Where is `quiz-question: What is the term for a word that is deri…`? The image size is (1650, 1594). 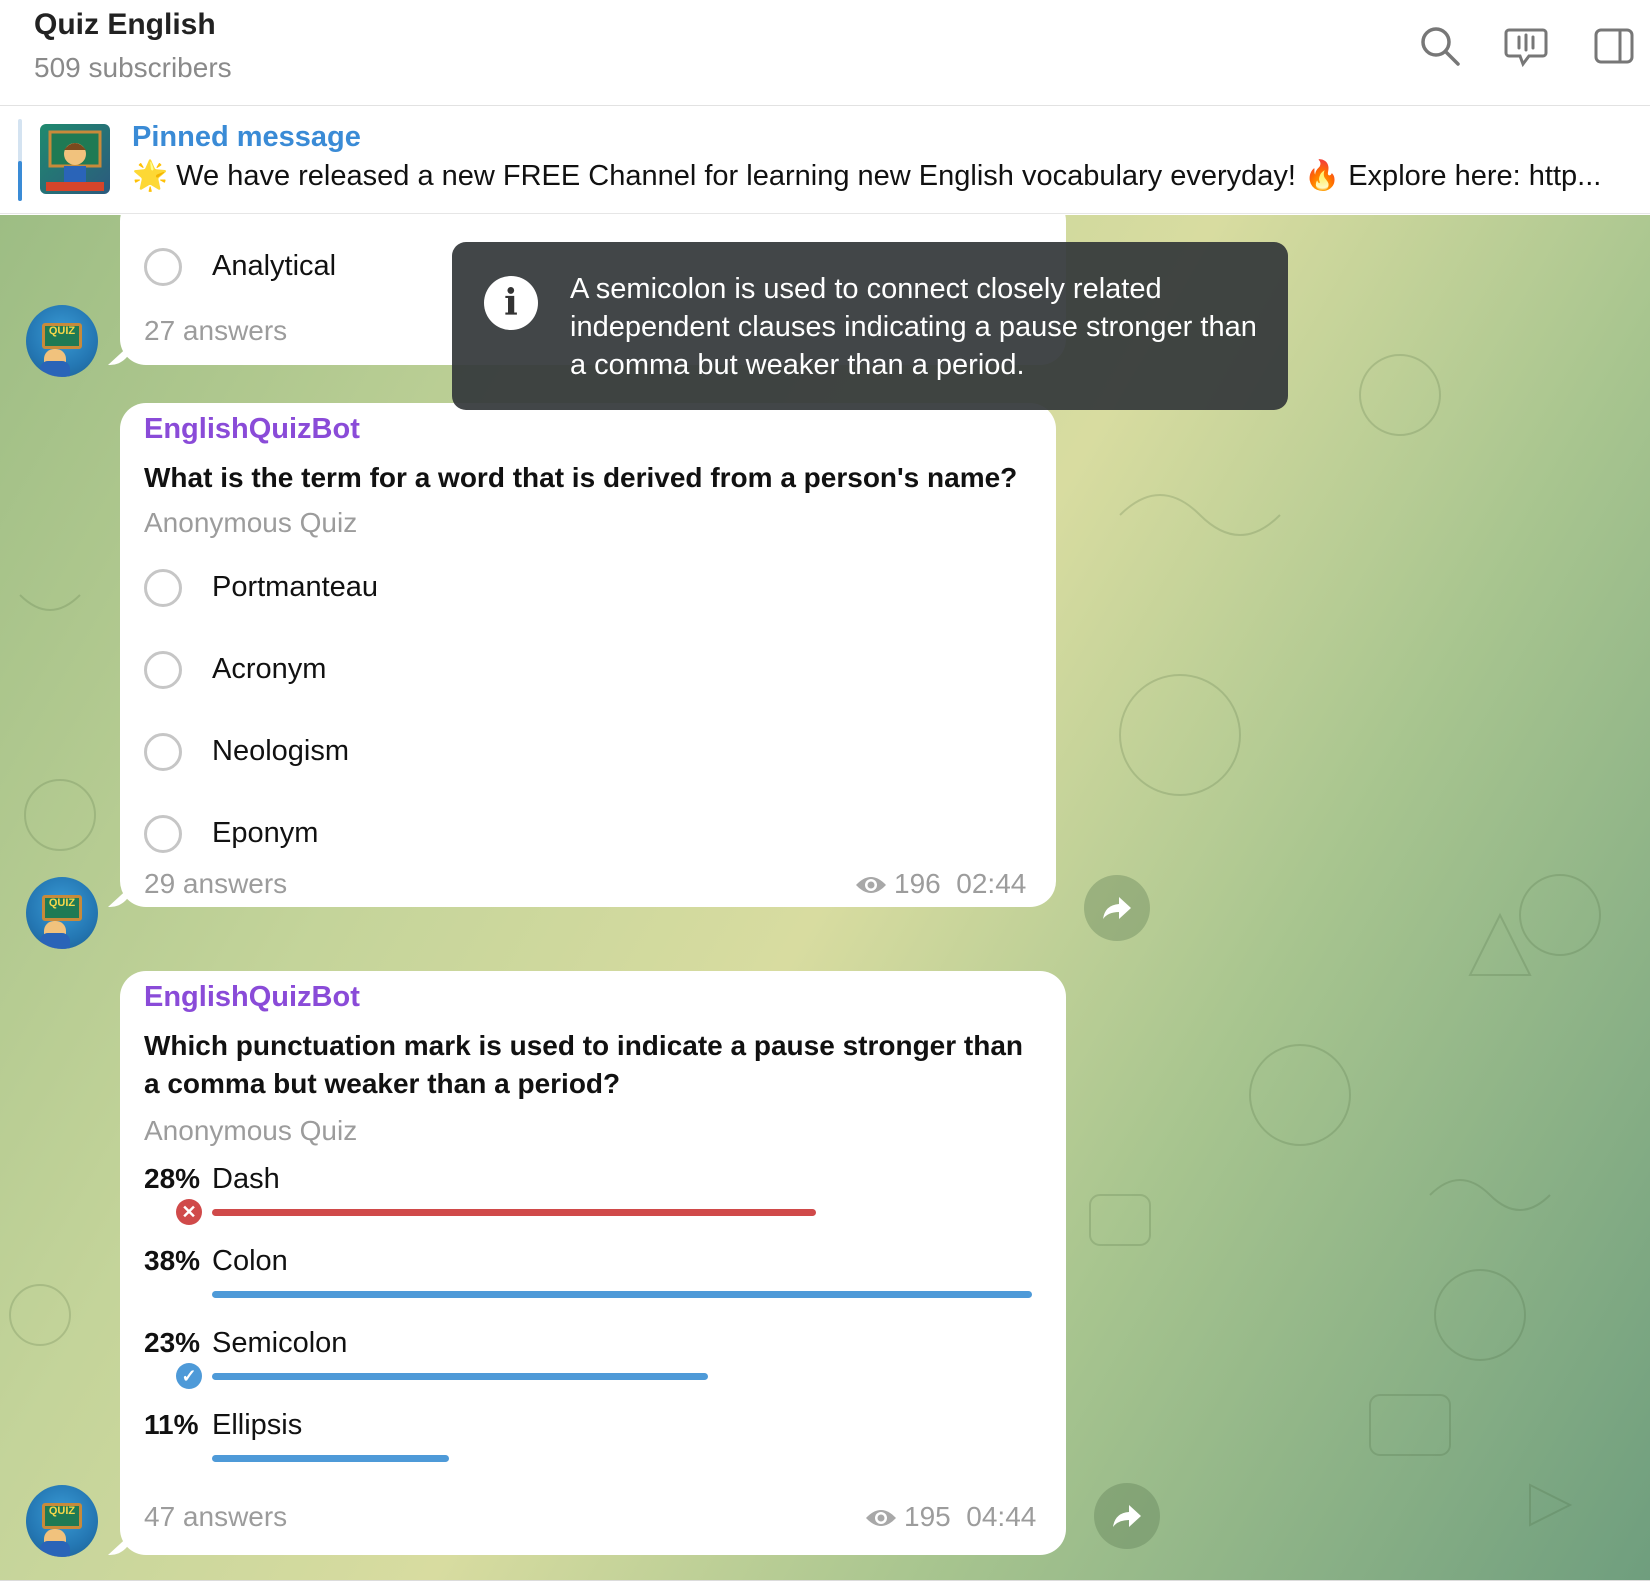
quiz-question: What is the term for a word that is deri… is located at coordinates (581, 477).